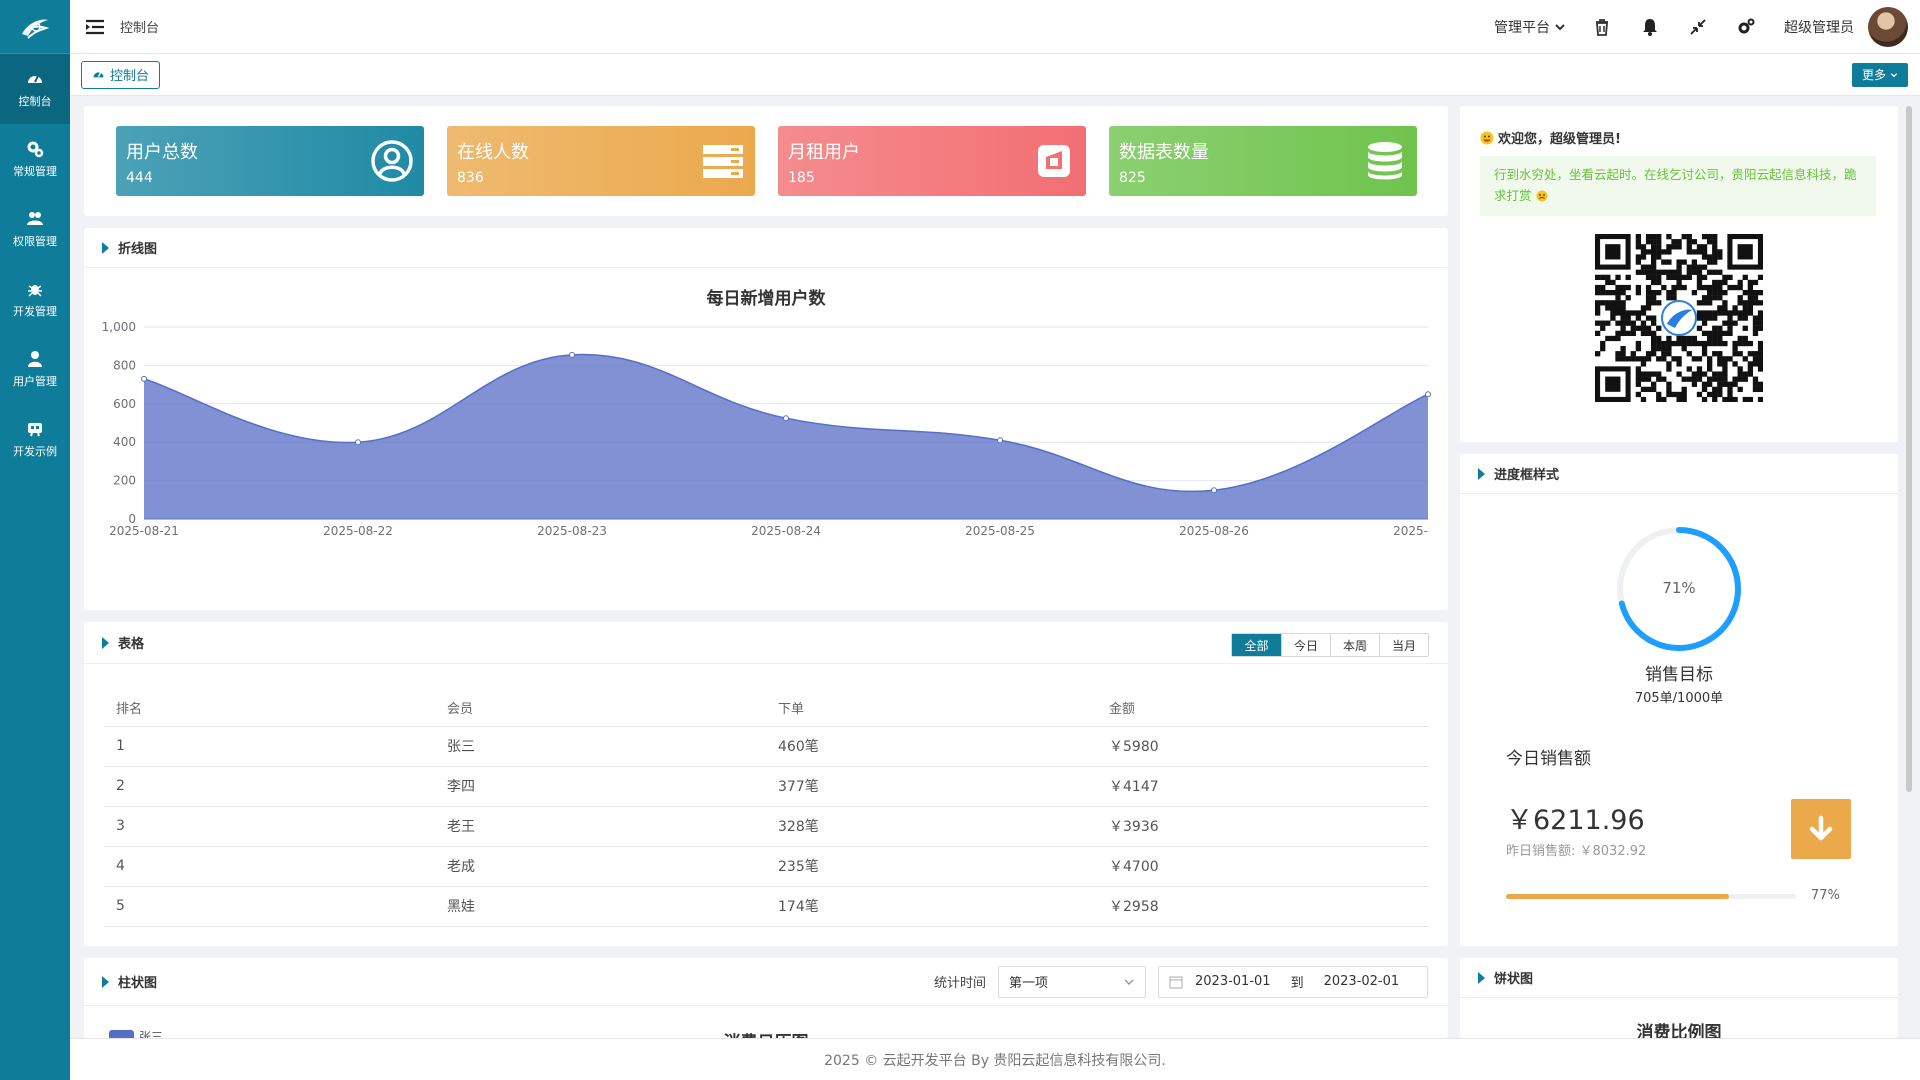 This screenshot has width=1920, height=1080. Describe the element at coordinates (1263, 161) in the screenshot. I see `stat-card-tables: 数据表数量 825` at that location.